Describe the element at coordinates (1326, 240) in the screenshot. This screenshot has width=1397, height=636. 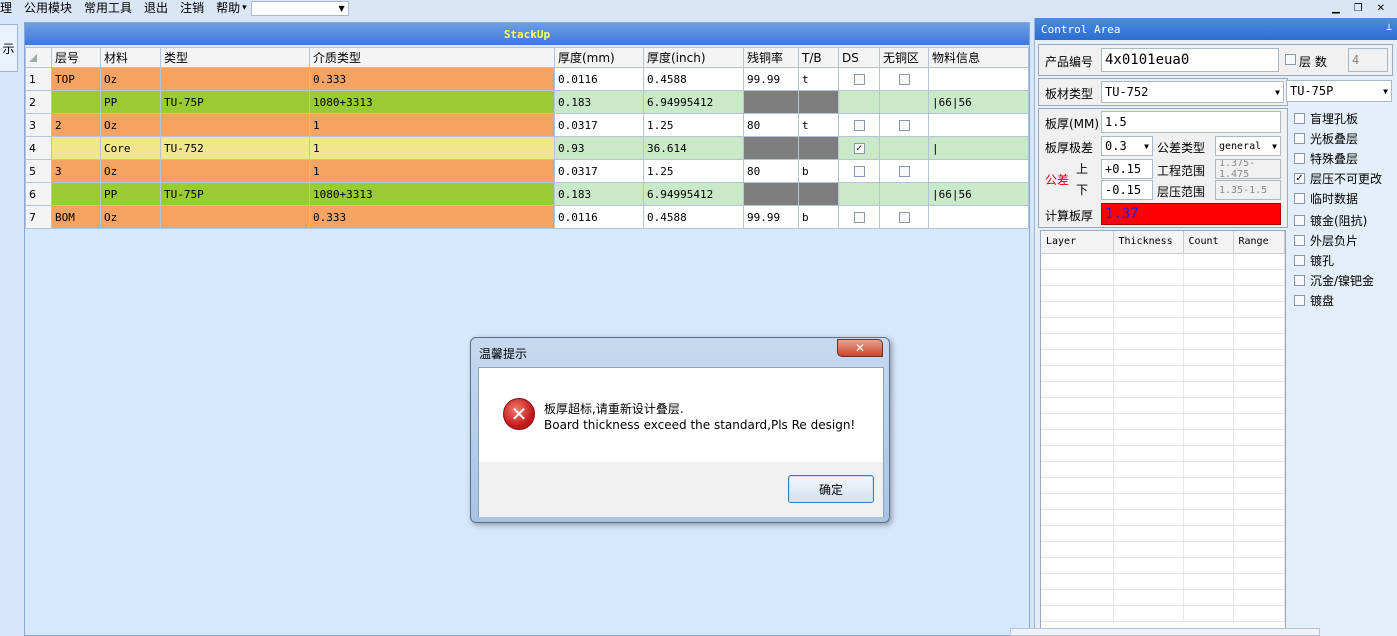
I see `option-7: 外层负片` at that location.